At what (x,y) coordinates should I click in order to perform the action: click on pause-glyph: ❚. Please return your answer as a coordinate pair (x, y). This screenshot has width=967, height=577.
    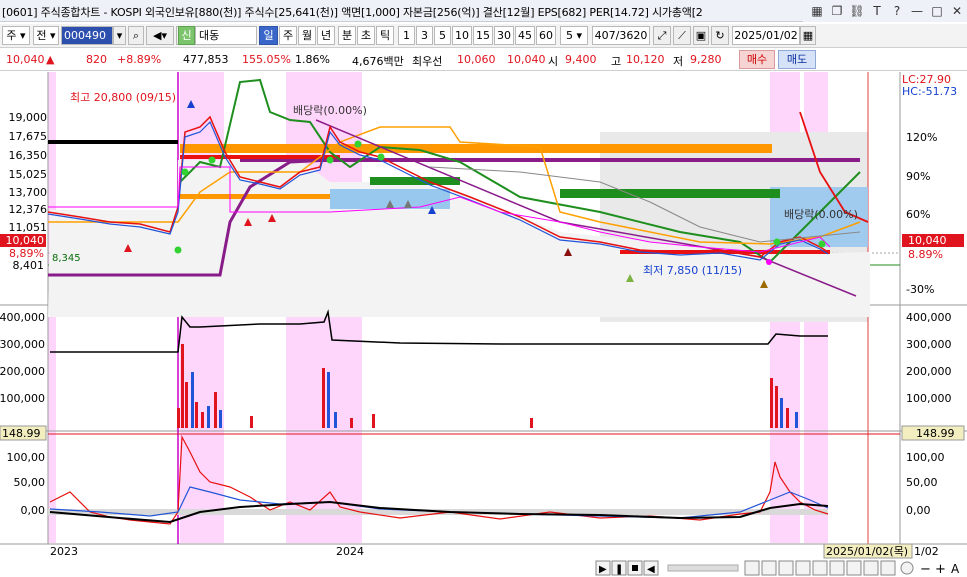
    Looking at the image, I should click on (619, 569).